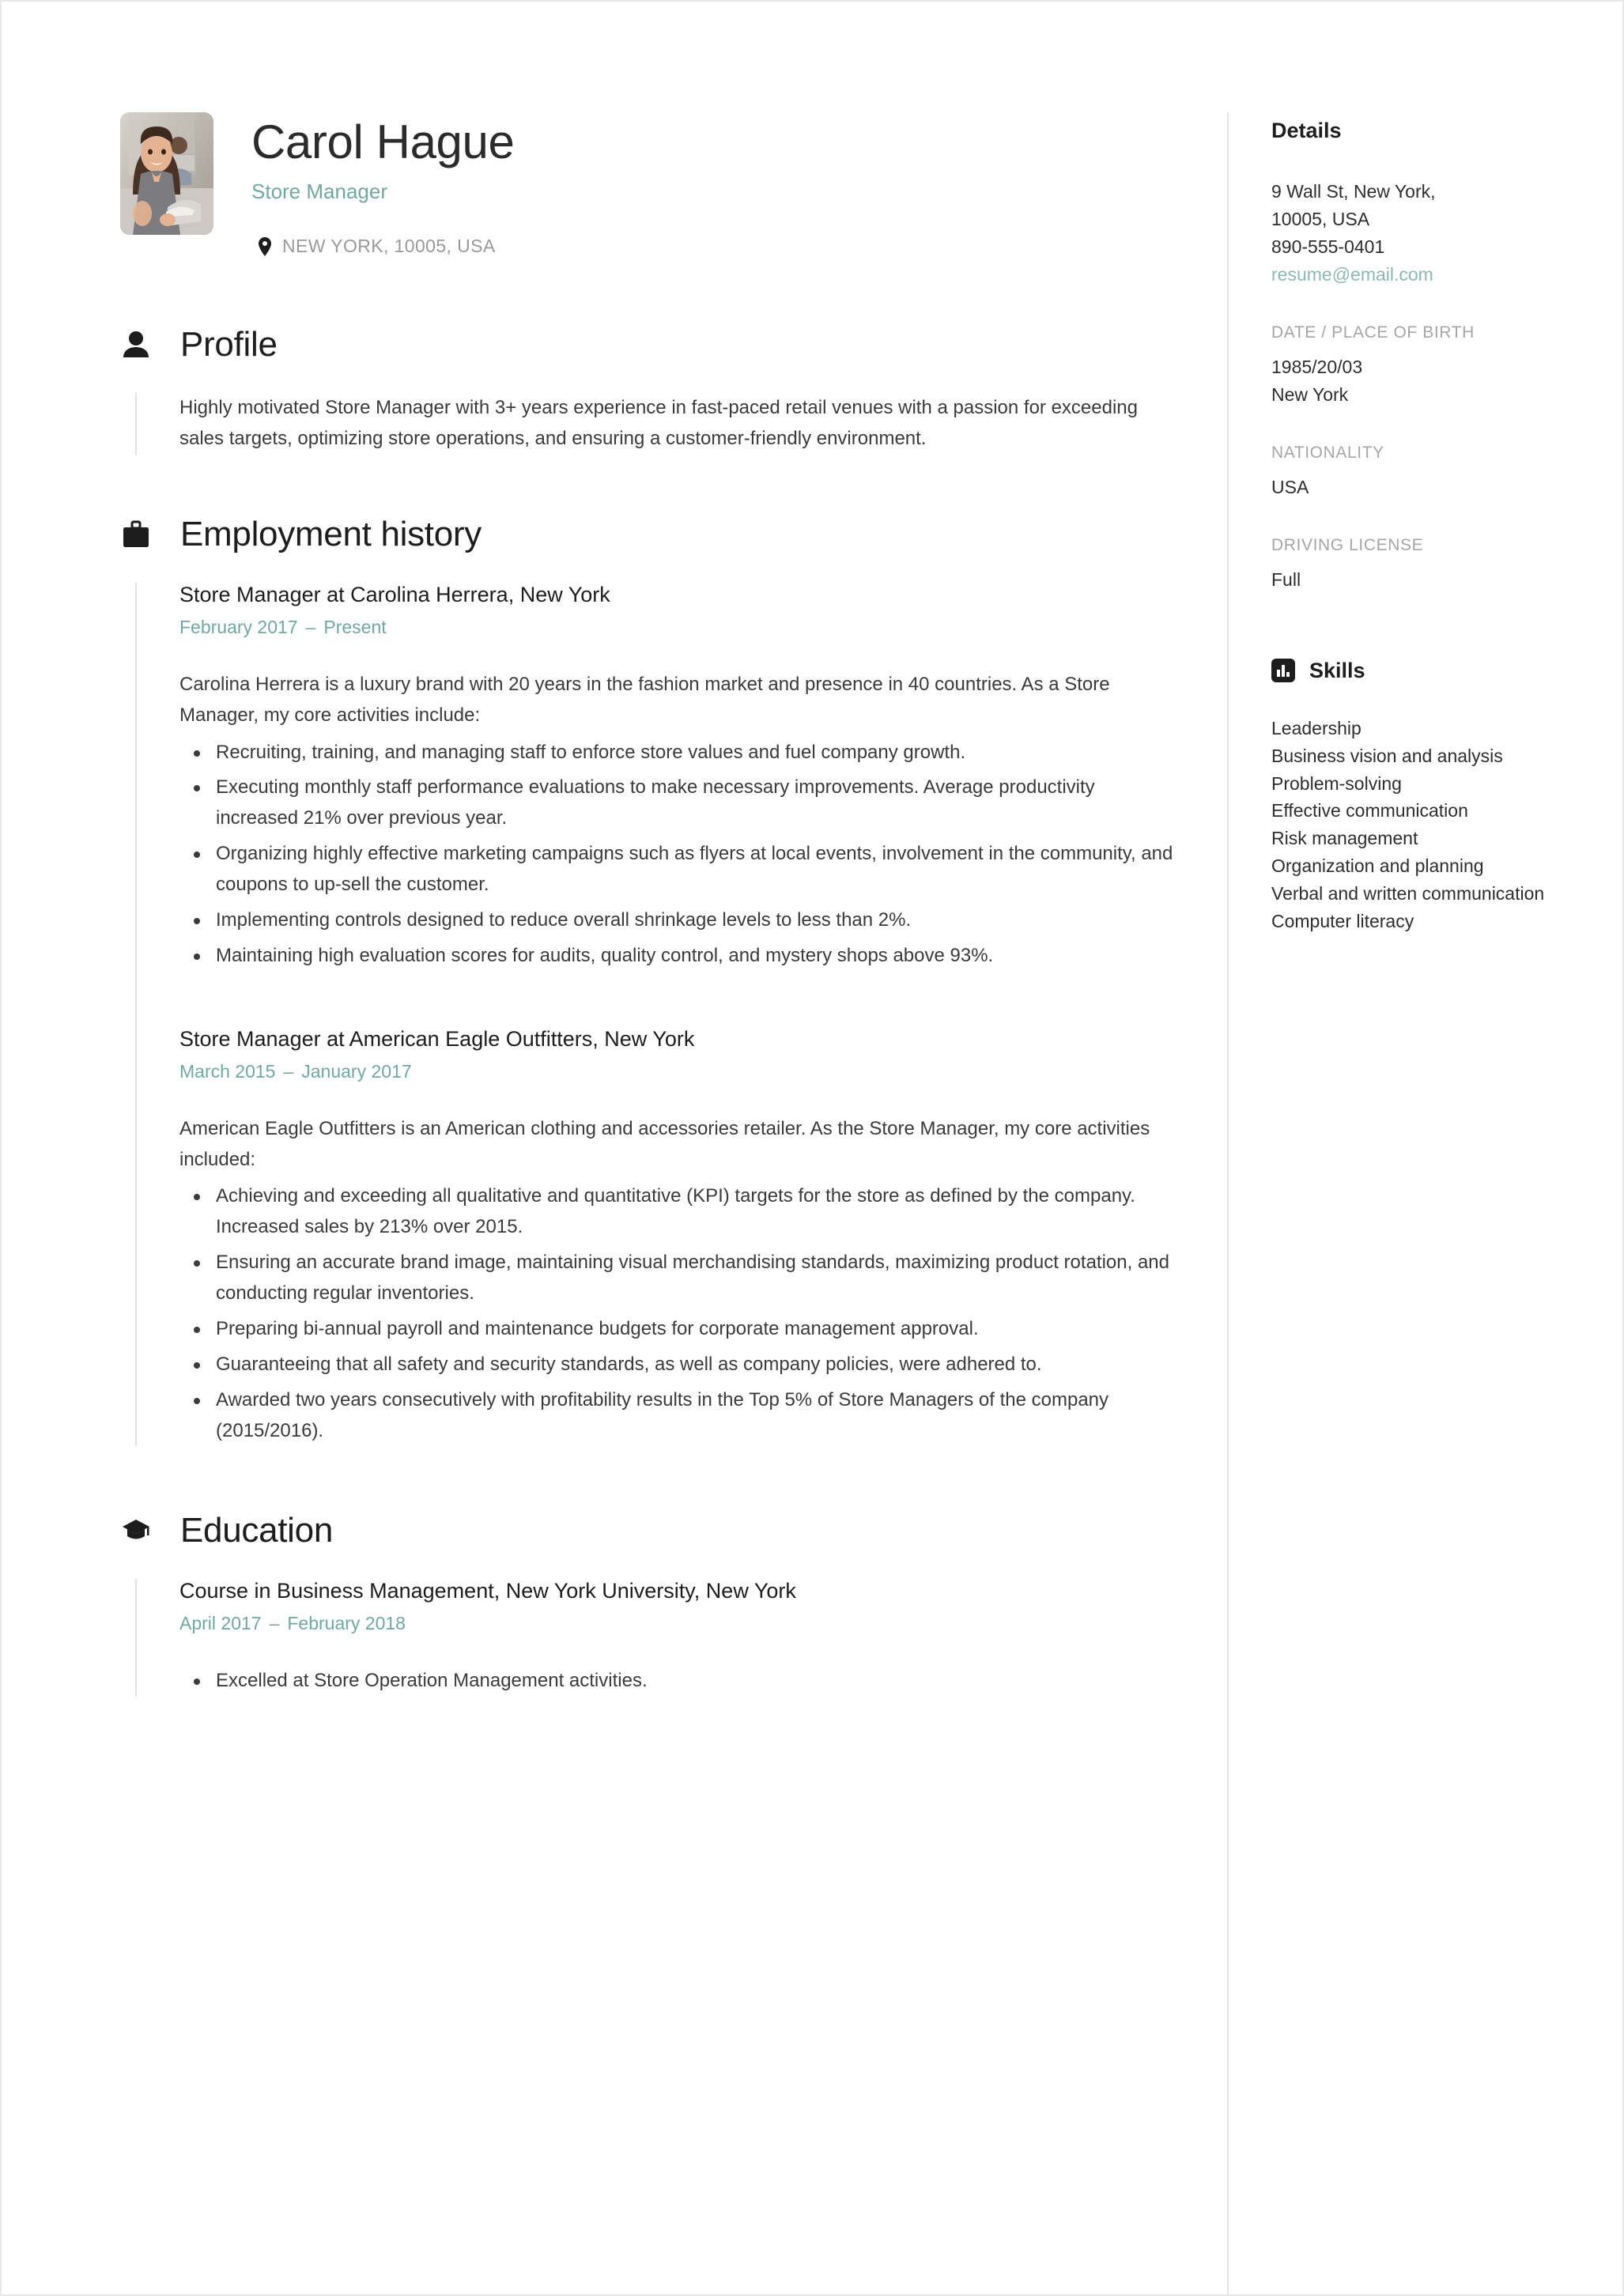  I want to click on list-item: Computer literacy, so click(1343, 921).